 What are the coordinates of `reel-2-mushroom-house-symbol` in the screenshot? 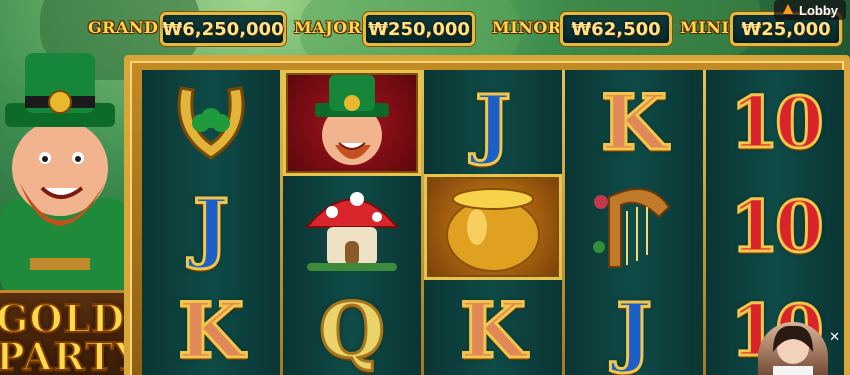 It's located at (352, 227).